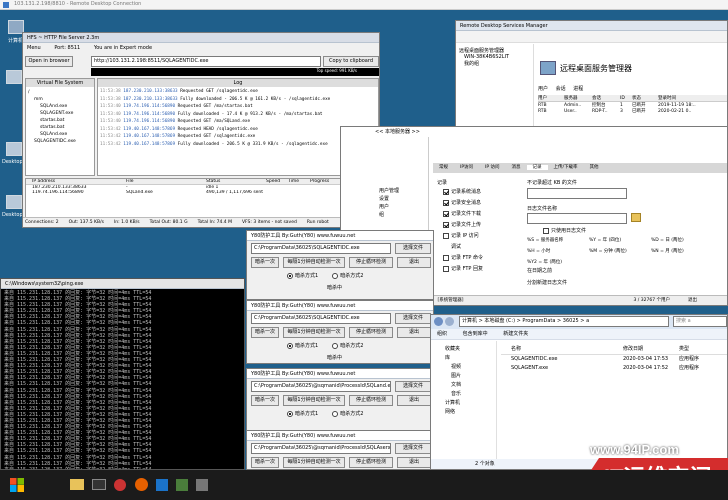 The width and height of the screenshot is (728, 500). What do you see at coordinates (543, 89) in the screenshot?
I see `rdsm-tab: 用户` at bounding box center [543, 89].